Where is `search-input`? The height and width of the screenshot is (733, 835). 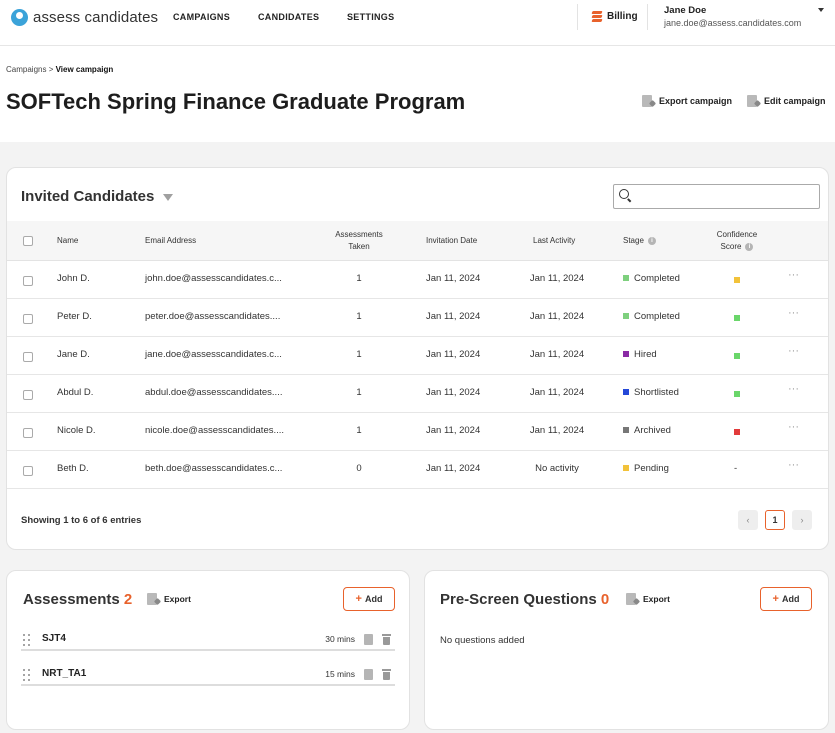 search-input is located at coordinates (716, 196).